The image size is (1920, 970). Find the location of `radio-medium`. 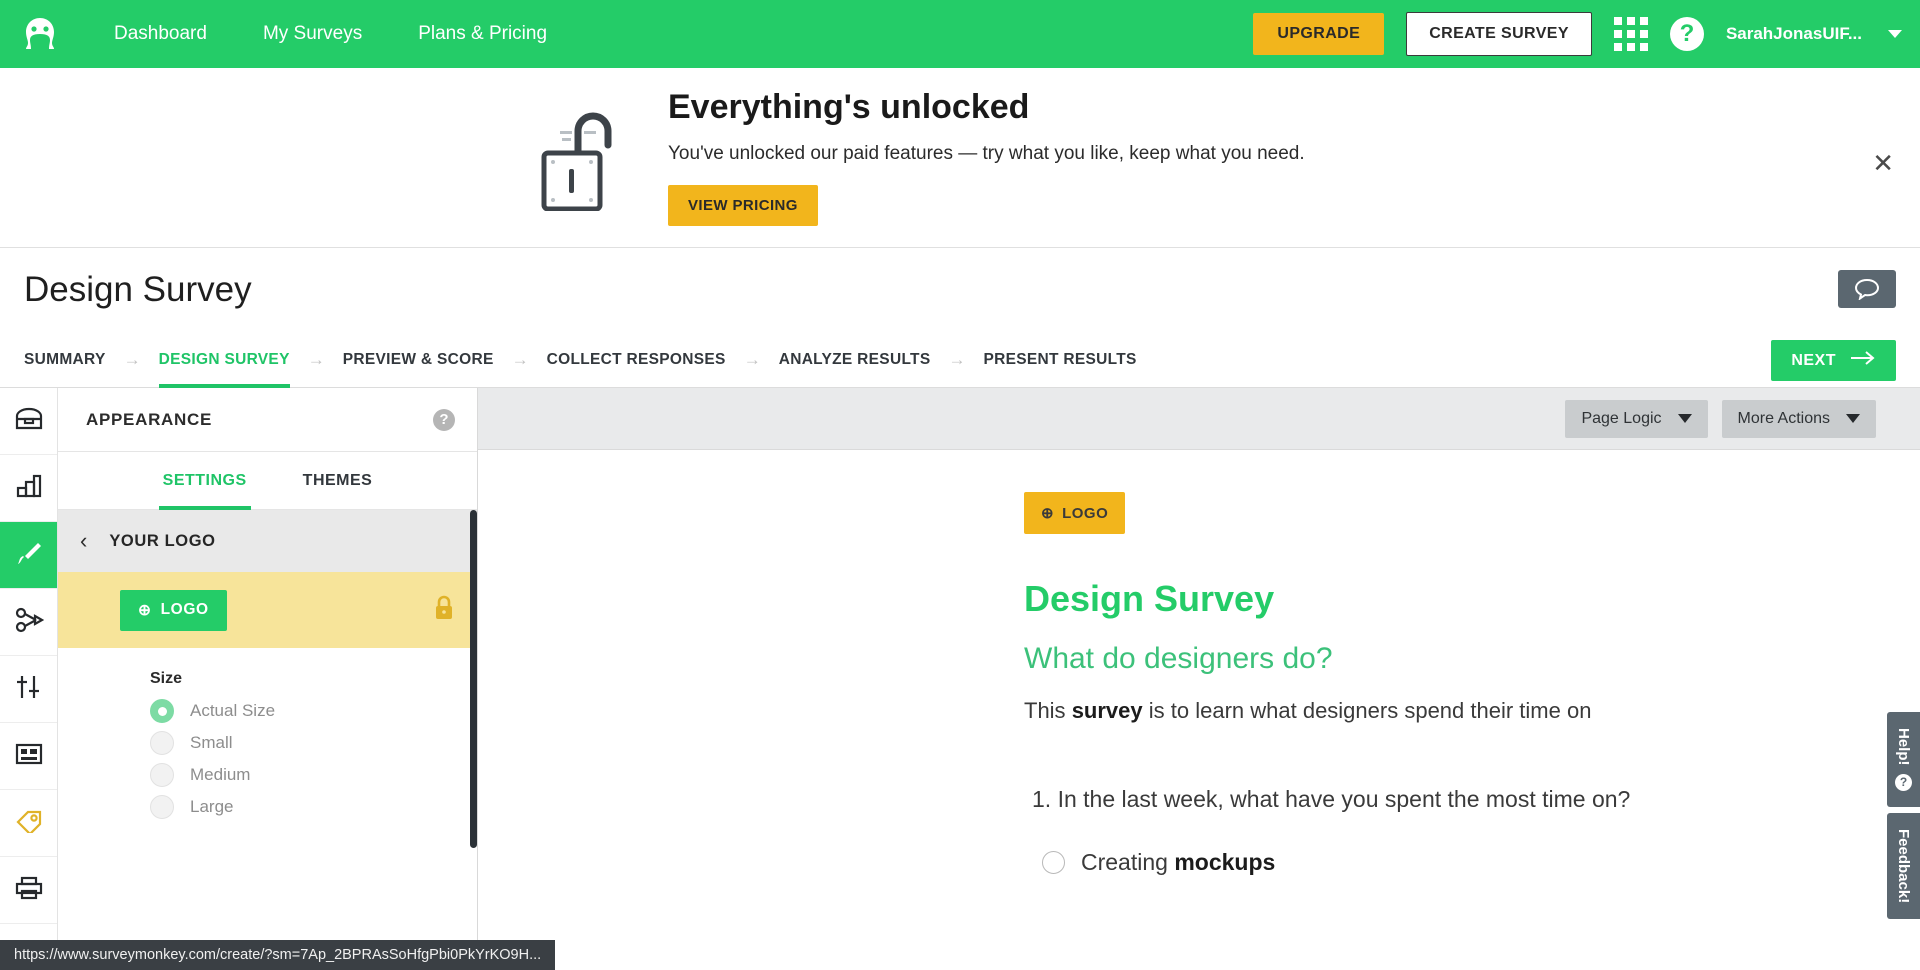

radio-medium is located at coordinates (162, 775).